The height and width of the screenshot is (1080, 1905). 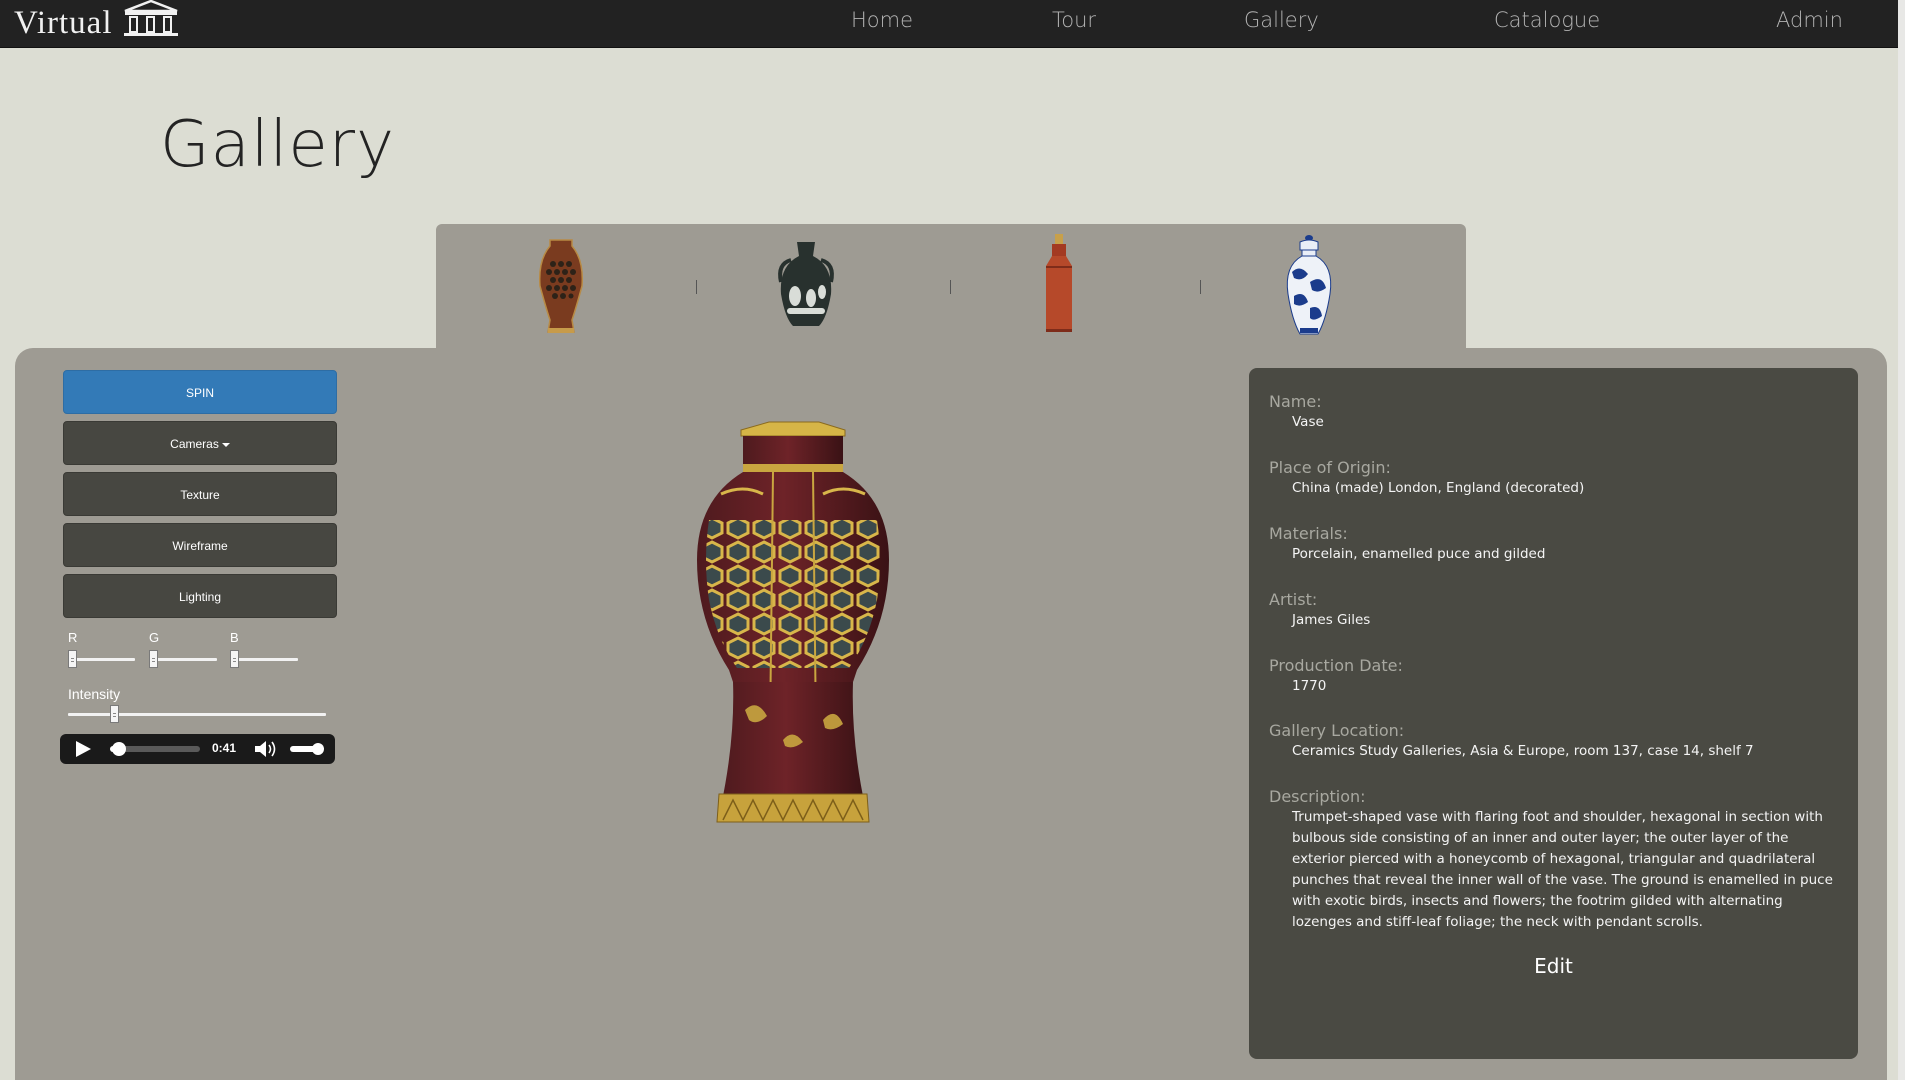 What do you see at coordinates (115, 714) in the screenshot?
I see `intensity-slider-handle` at bounding box center [115, 714].